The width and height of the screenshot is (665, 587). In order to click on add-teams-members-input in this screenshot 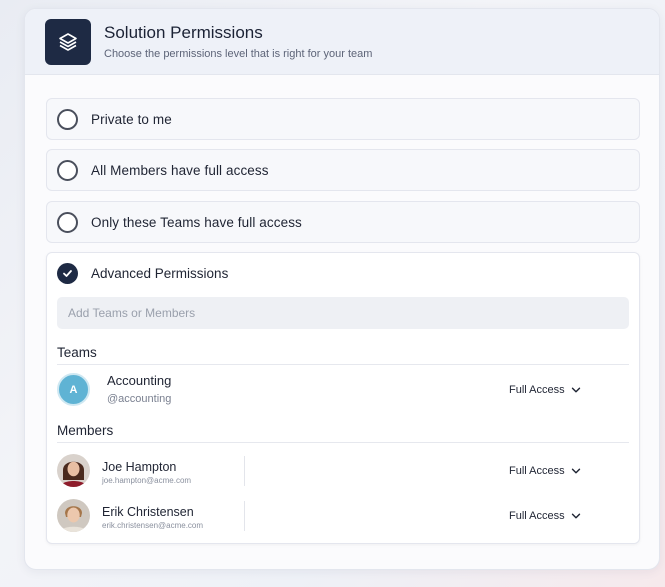, I will do `click(343, 313)`.